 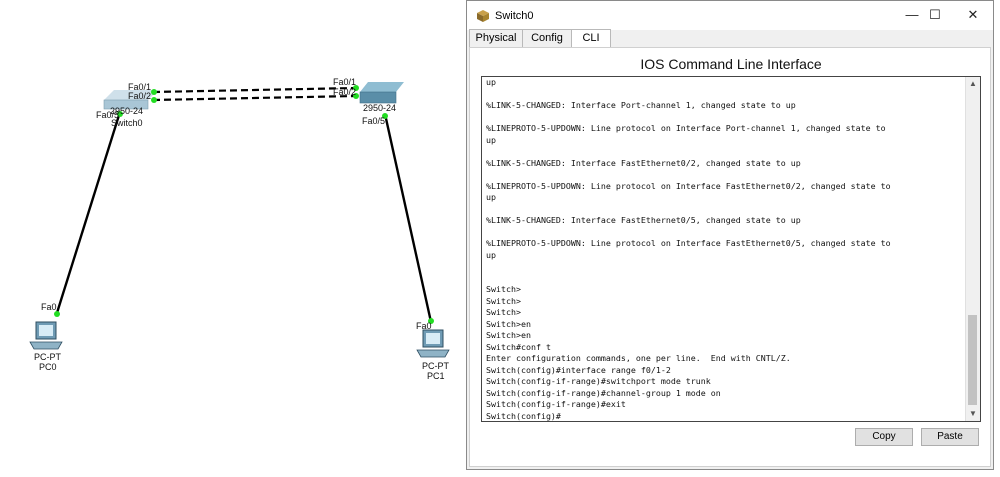 I want to click on paste-button: Paste, so click(x=950, y=437).